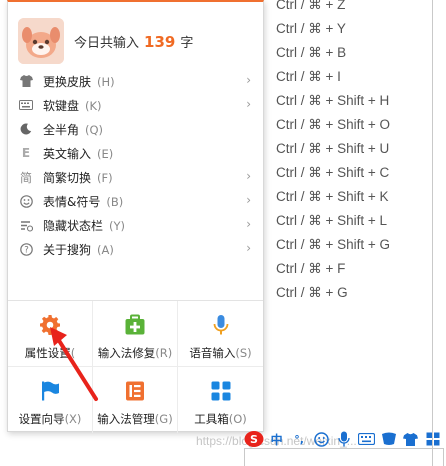  What do you see at coordinates (160, 42) in the screenshot?
I see `count-value: 139` at bounding box center [160, 42].